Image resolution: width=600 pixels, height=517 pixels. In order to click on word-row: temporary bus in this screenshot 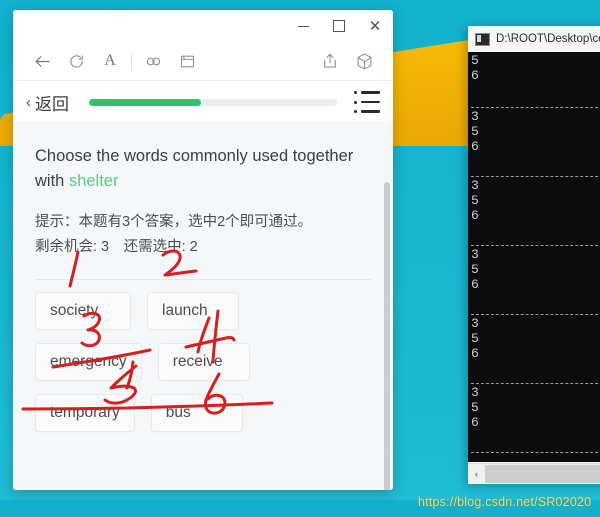, I will do `click(203, 412)`.